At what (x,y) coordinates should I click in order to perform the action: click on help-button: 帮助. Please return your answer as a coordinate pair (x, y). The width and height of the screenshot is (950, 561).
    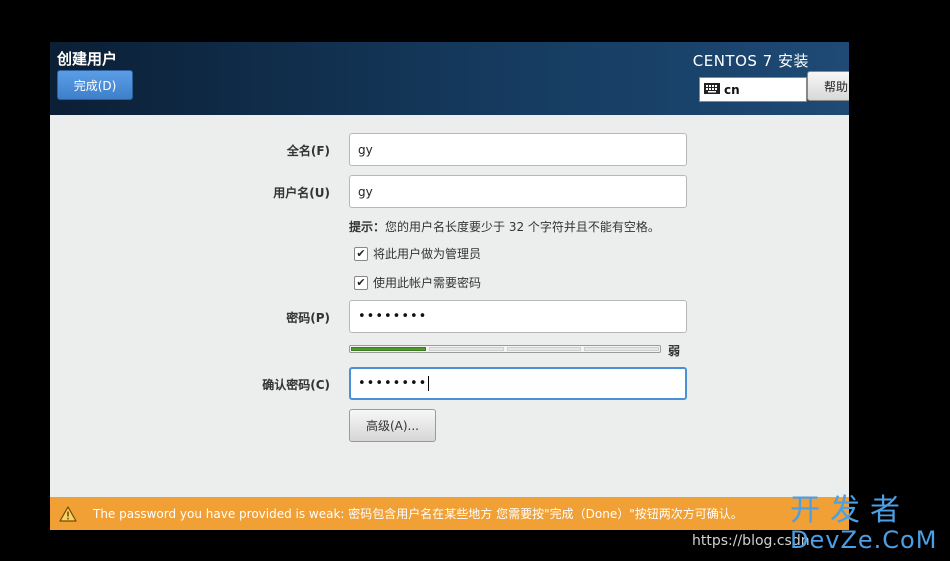
    Looking at the image, I should click on (828, 86).